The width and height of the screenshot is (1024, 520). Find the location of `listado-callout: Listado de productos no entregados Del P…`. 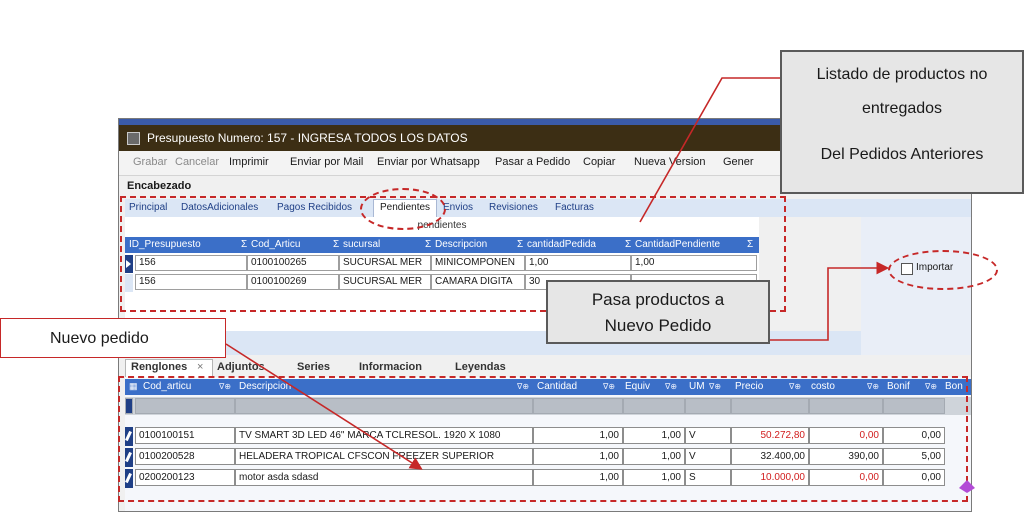

listado-callout: Listado de productos no entregados Del P… is located at coordinates (902, 122).